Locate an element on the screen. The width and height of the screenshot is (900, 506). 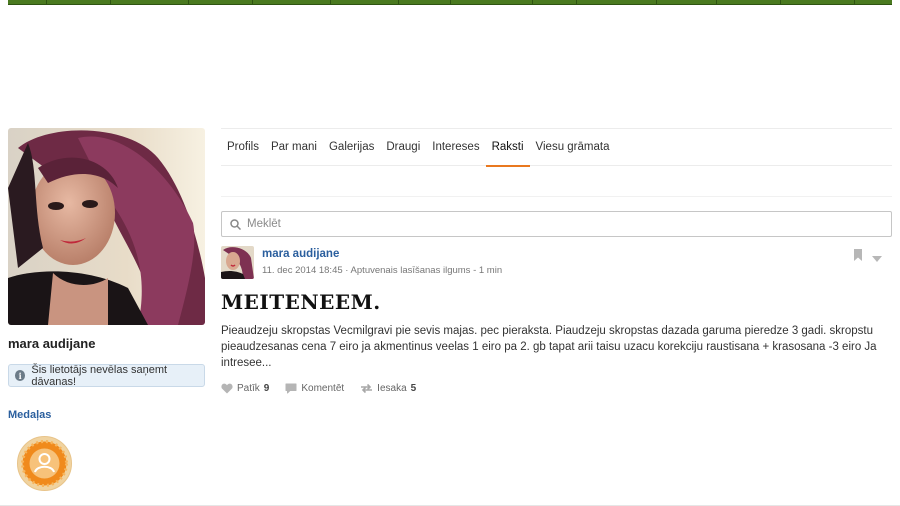
profile-photo is located at coordinates (106, 226).